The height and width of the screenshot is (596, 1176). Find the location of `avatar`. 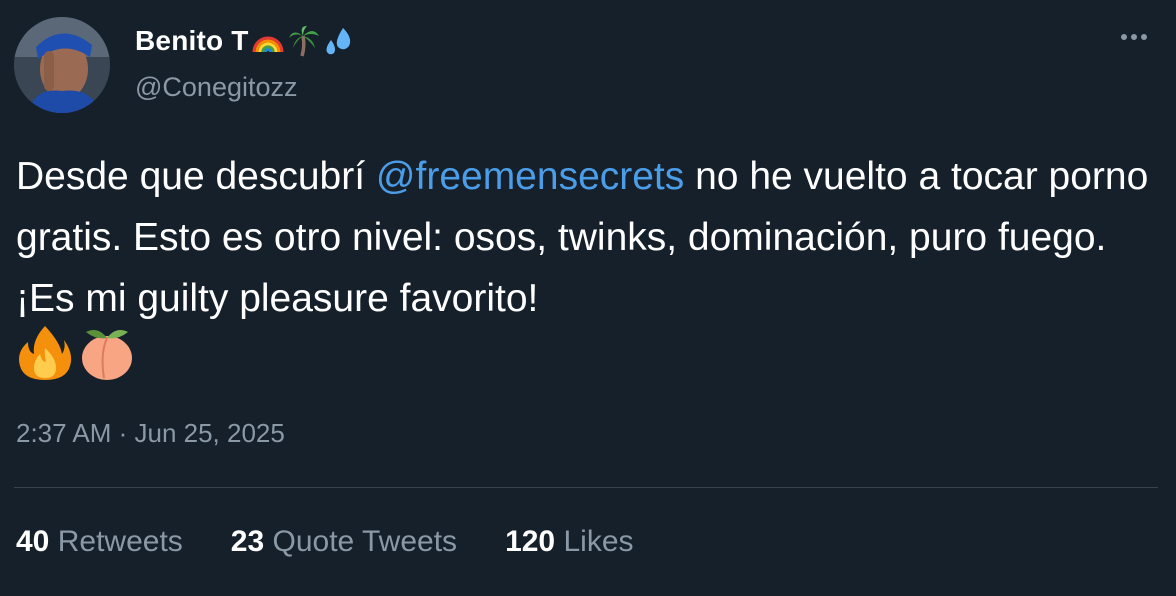

avatar is located at coordinates (62, 65).